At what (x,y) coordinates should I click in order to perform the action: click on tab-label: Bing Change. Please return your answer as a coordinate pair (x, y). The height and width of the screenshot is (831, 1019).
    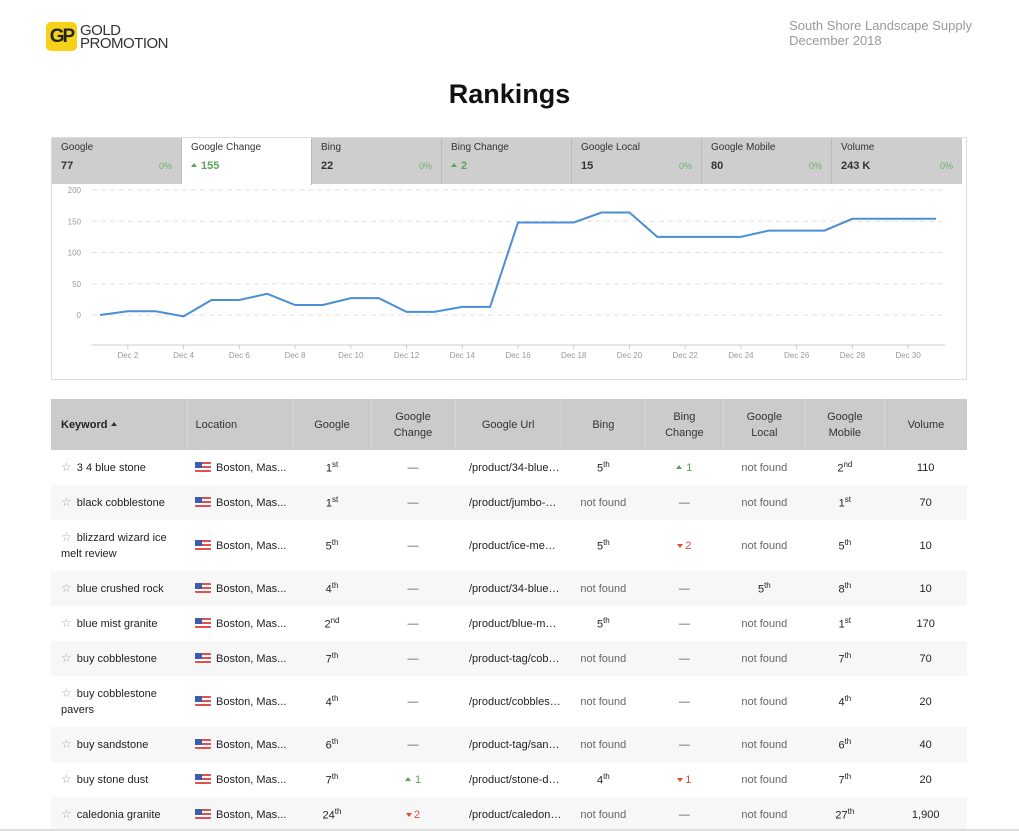
    Looking at the image, I should click on (480, 147).